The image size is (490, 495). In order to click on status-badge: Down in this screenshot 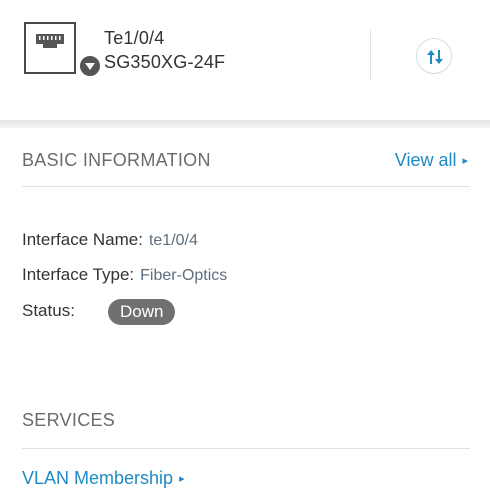, I will do `click(142, 312)`.